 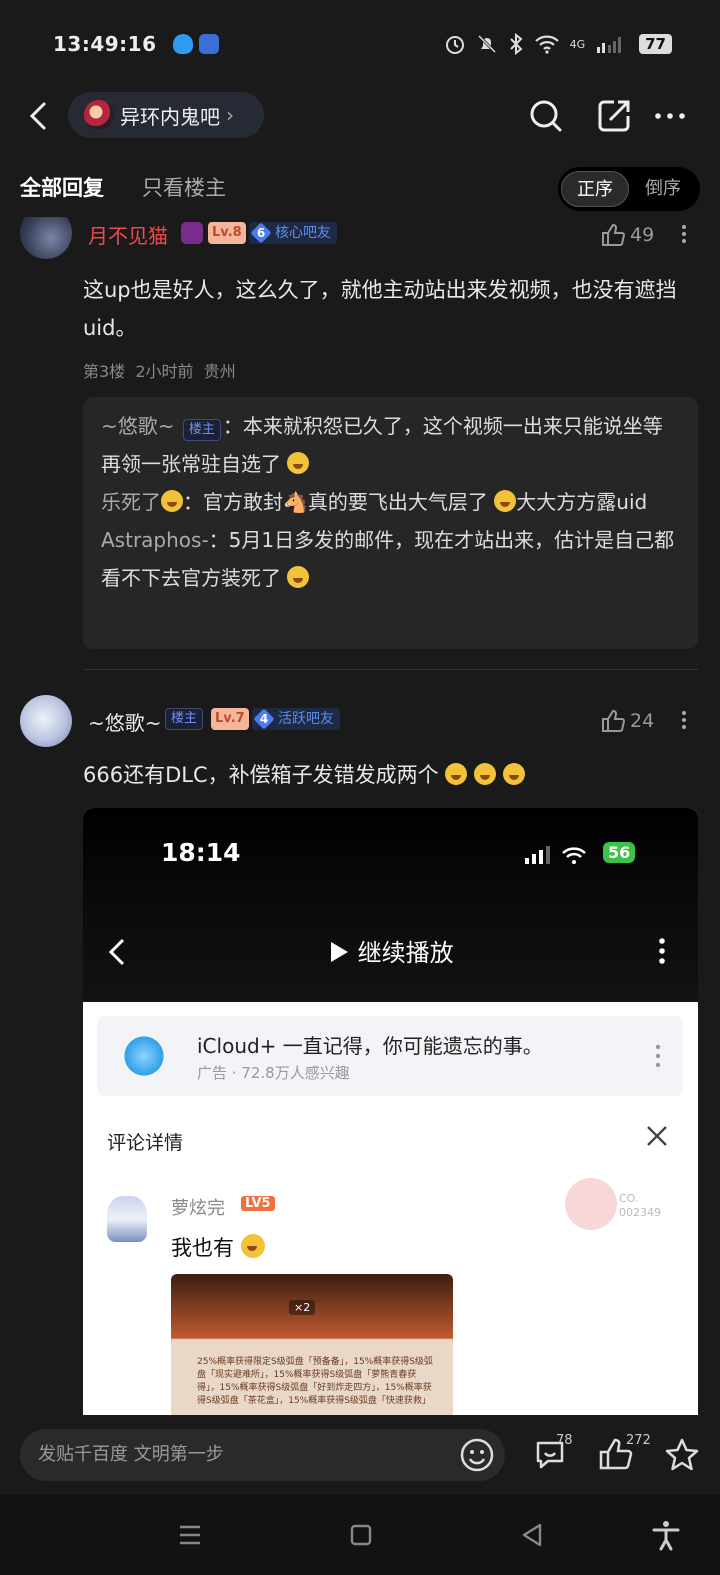 What do you see at coordinates (145, 1143) in the screenshot?
I see `comment-detail-title: 评论详情` at bounding box center [145, 1143].